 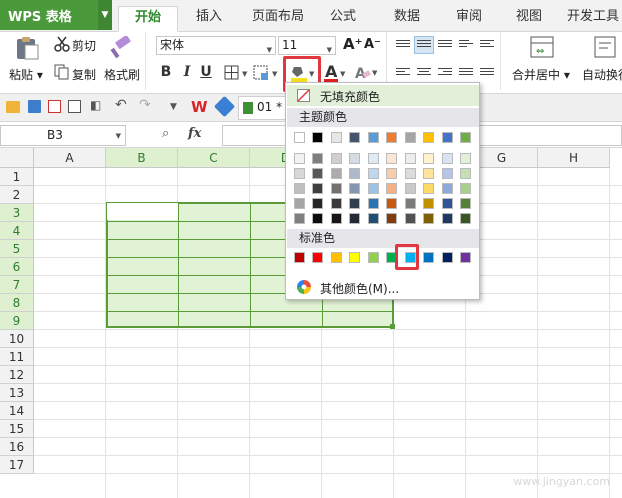 What do you see at coordinates (148, 19) in the screenshot?
I see `tab-home: 开始` at bounding box center [148, 19].